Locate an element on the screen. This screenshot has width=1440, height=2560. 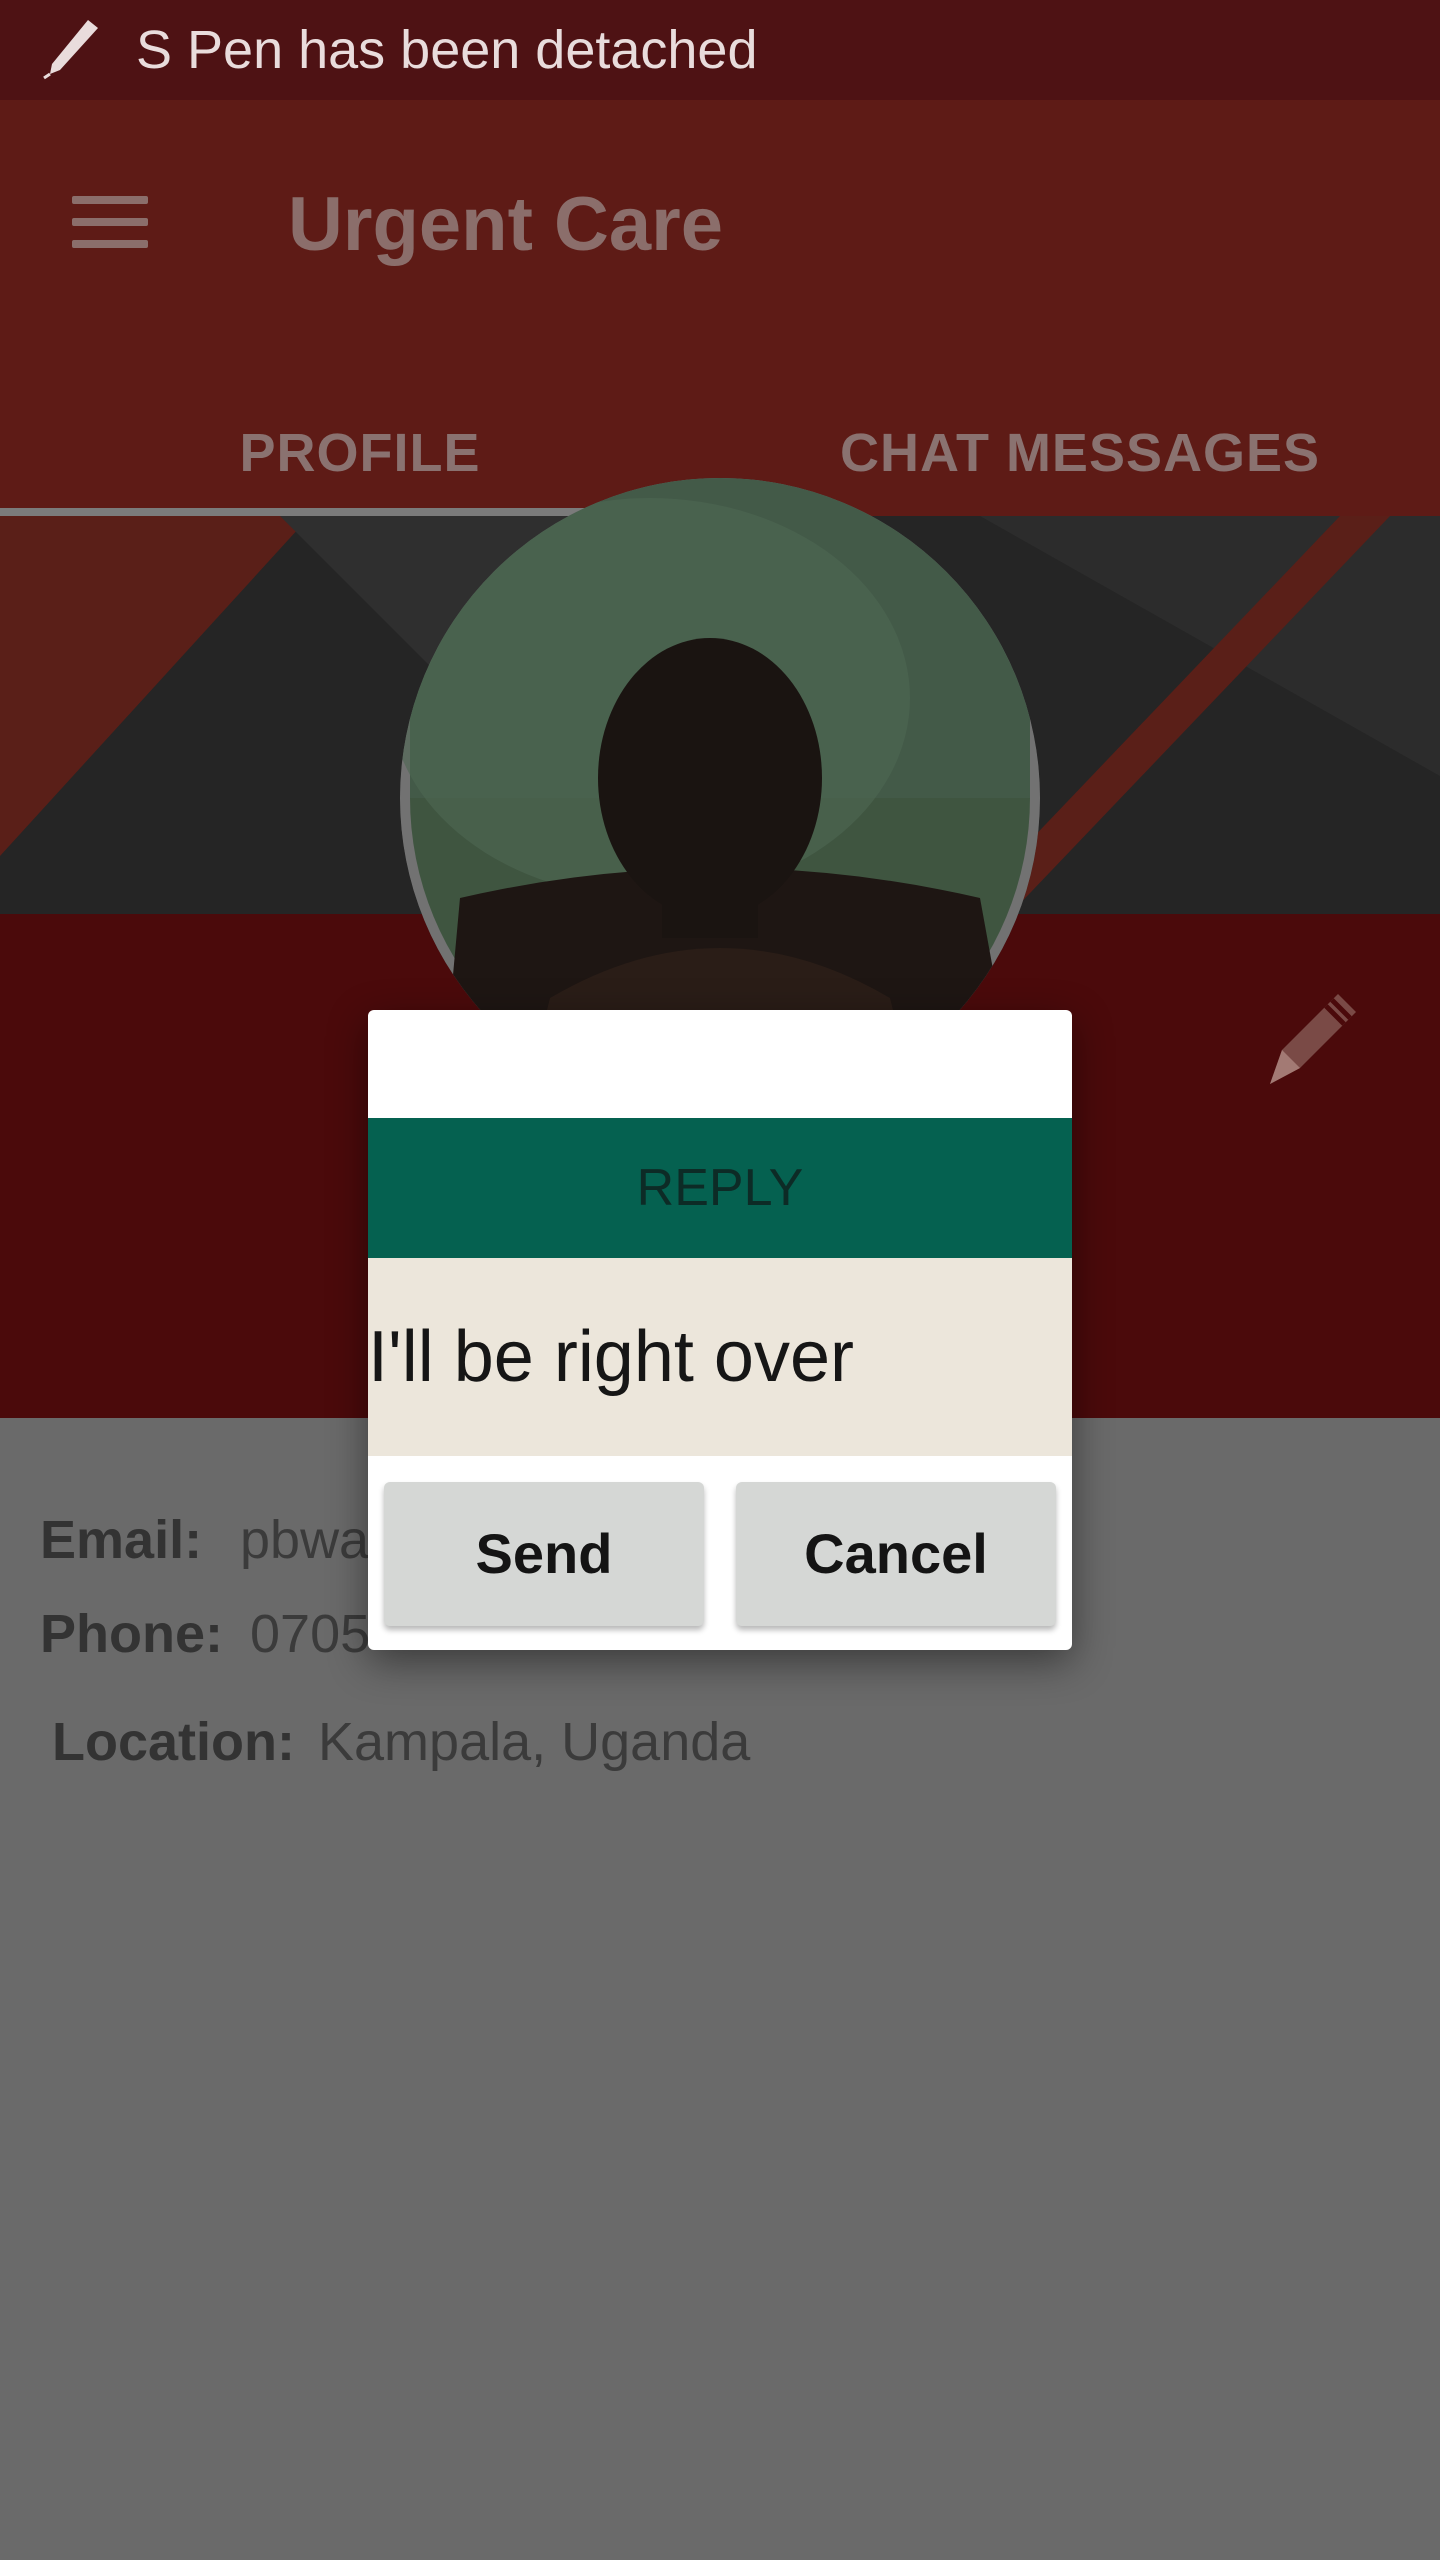
cancel-button: Cancel is located at coordinates (896, 1554).